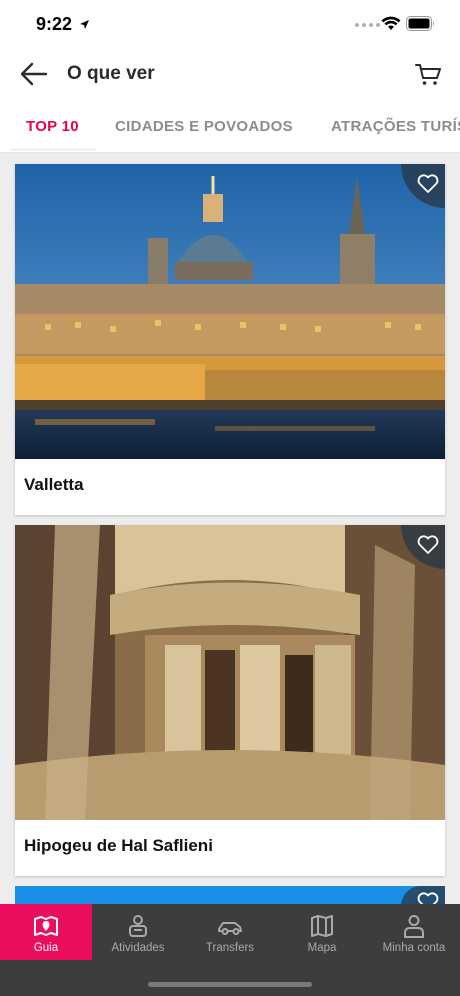 Image resolution: width=460 pixels, height=996 pixels. I want to click on app-header: O que ver, so click(230, 74).